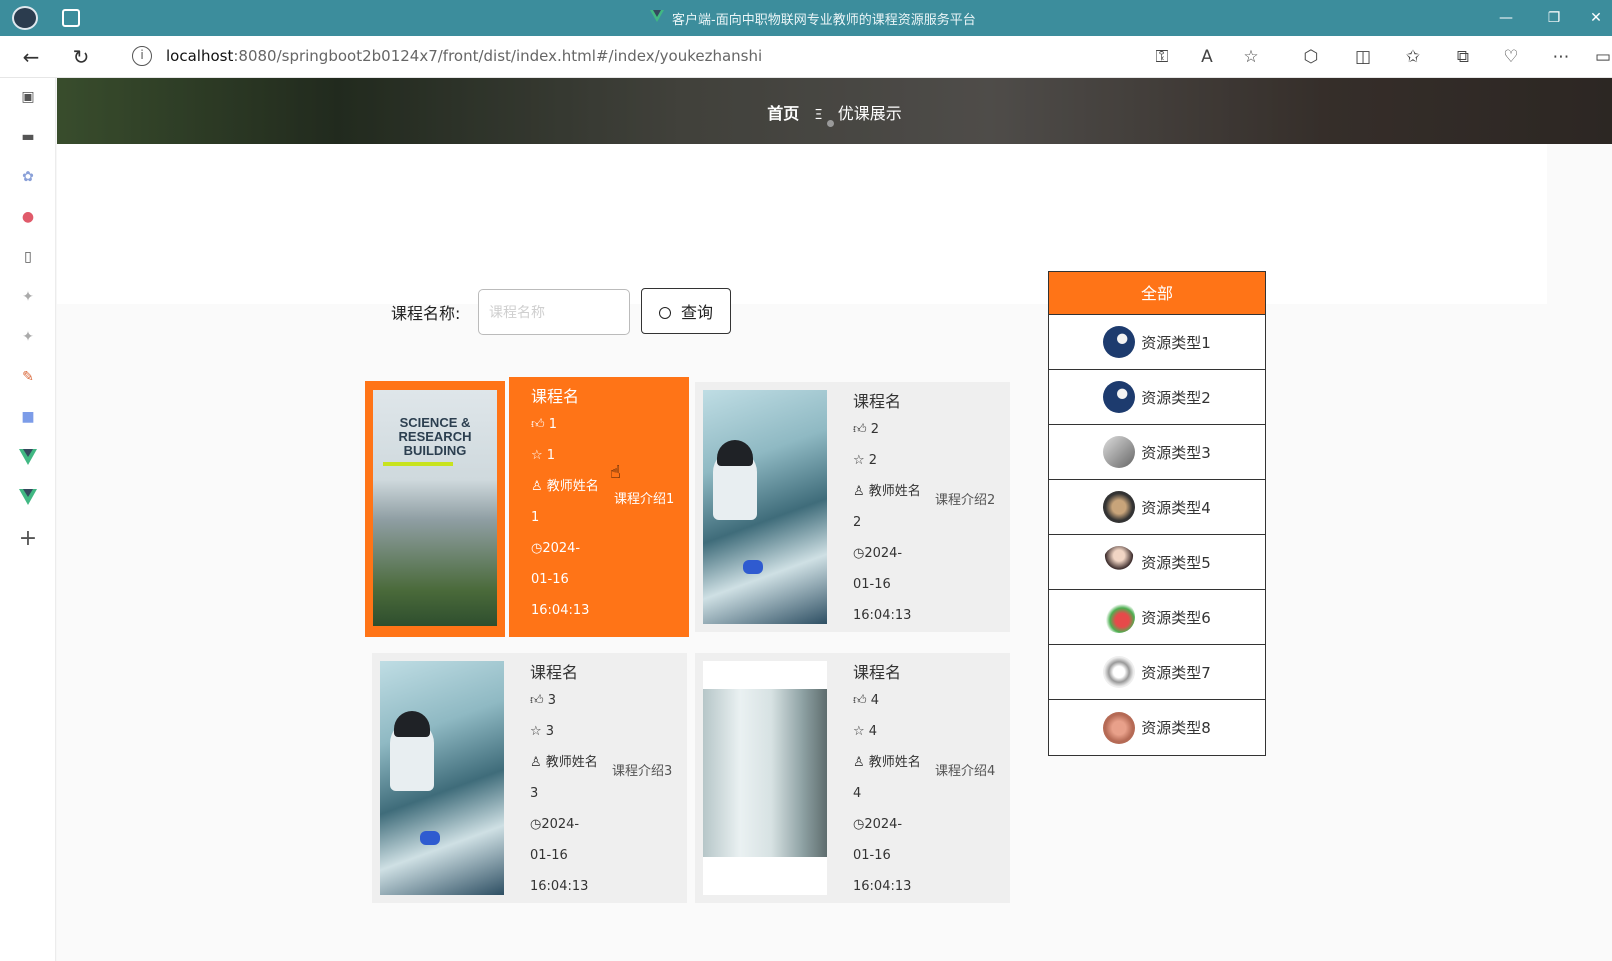 The width and height of the screenshot is (1612, 961). I want to click on course-likes: 👍︎ 3, so click(543, 700).